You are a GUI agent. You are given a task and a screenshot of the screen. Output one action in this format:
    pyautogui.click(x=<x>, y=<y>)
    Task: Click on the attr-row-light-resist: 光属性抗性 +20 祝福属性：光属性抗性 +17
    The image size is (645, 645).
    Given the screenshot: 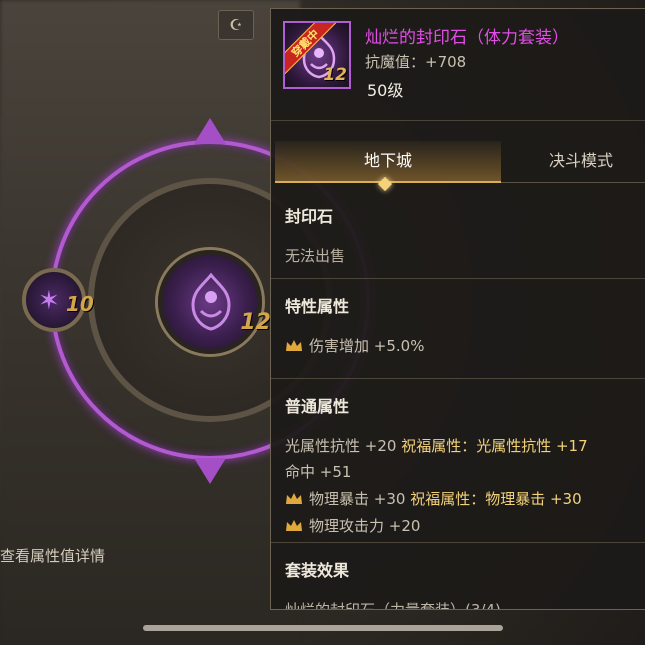 What is the action you would take?
    pyautogui.click(x=436, y=445)
    